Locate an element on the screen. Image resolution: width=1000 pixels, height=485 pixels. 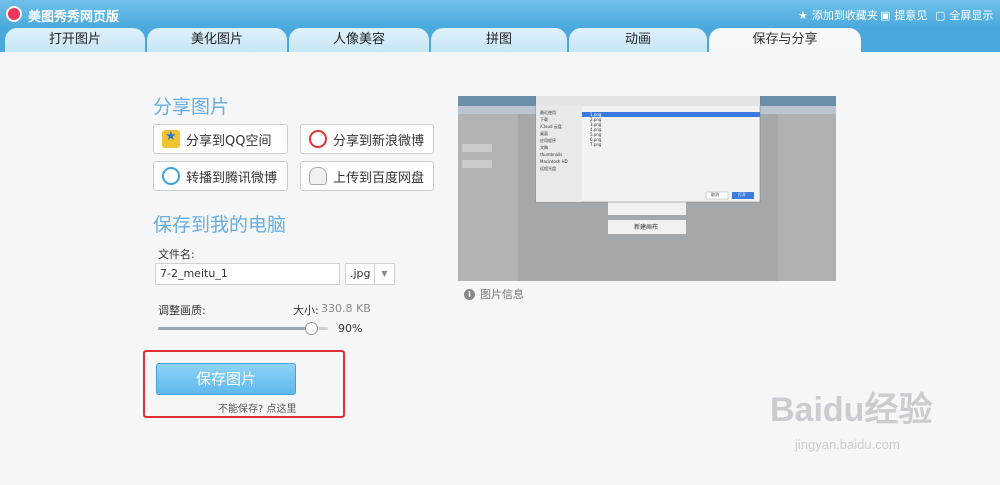
quality-slider-track is located at coordinates (243, 328).